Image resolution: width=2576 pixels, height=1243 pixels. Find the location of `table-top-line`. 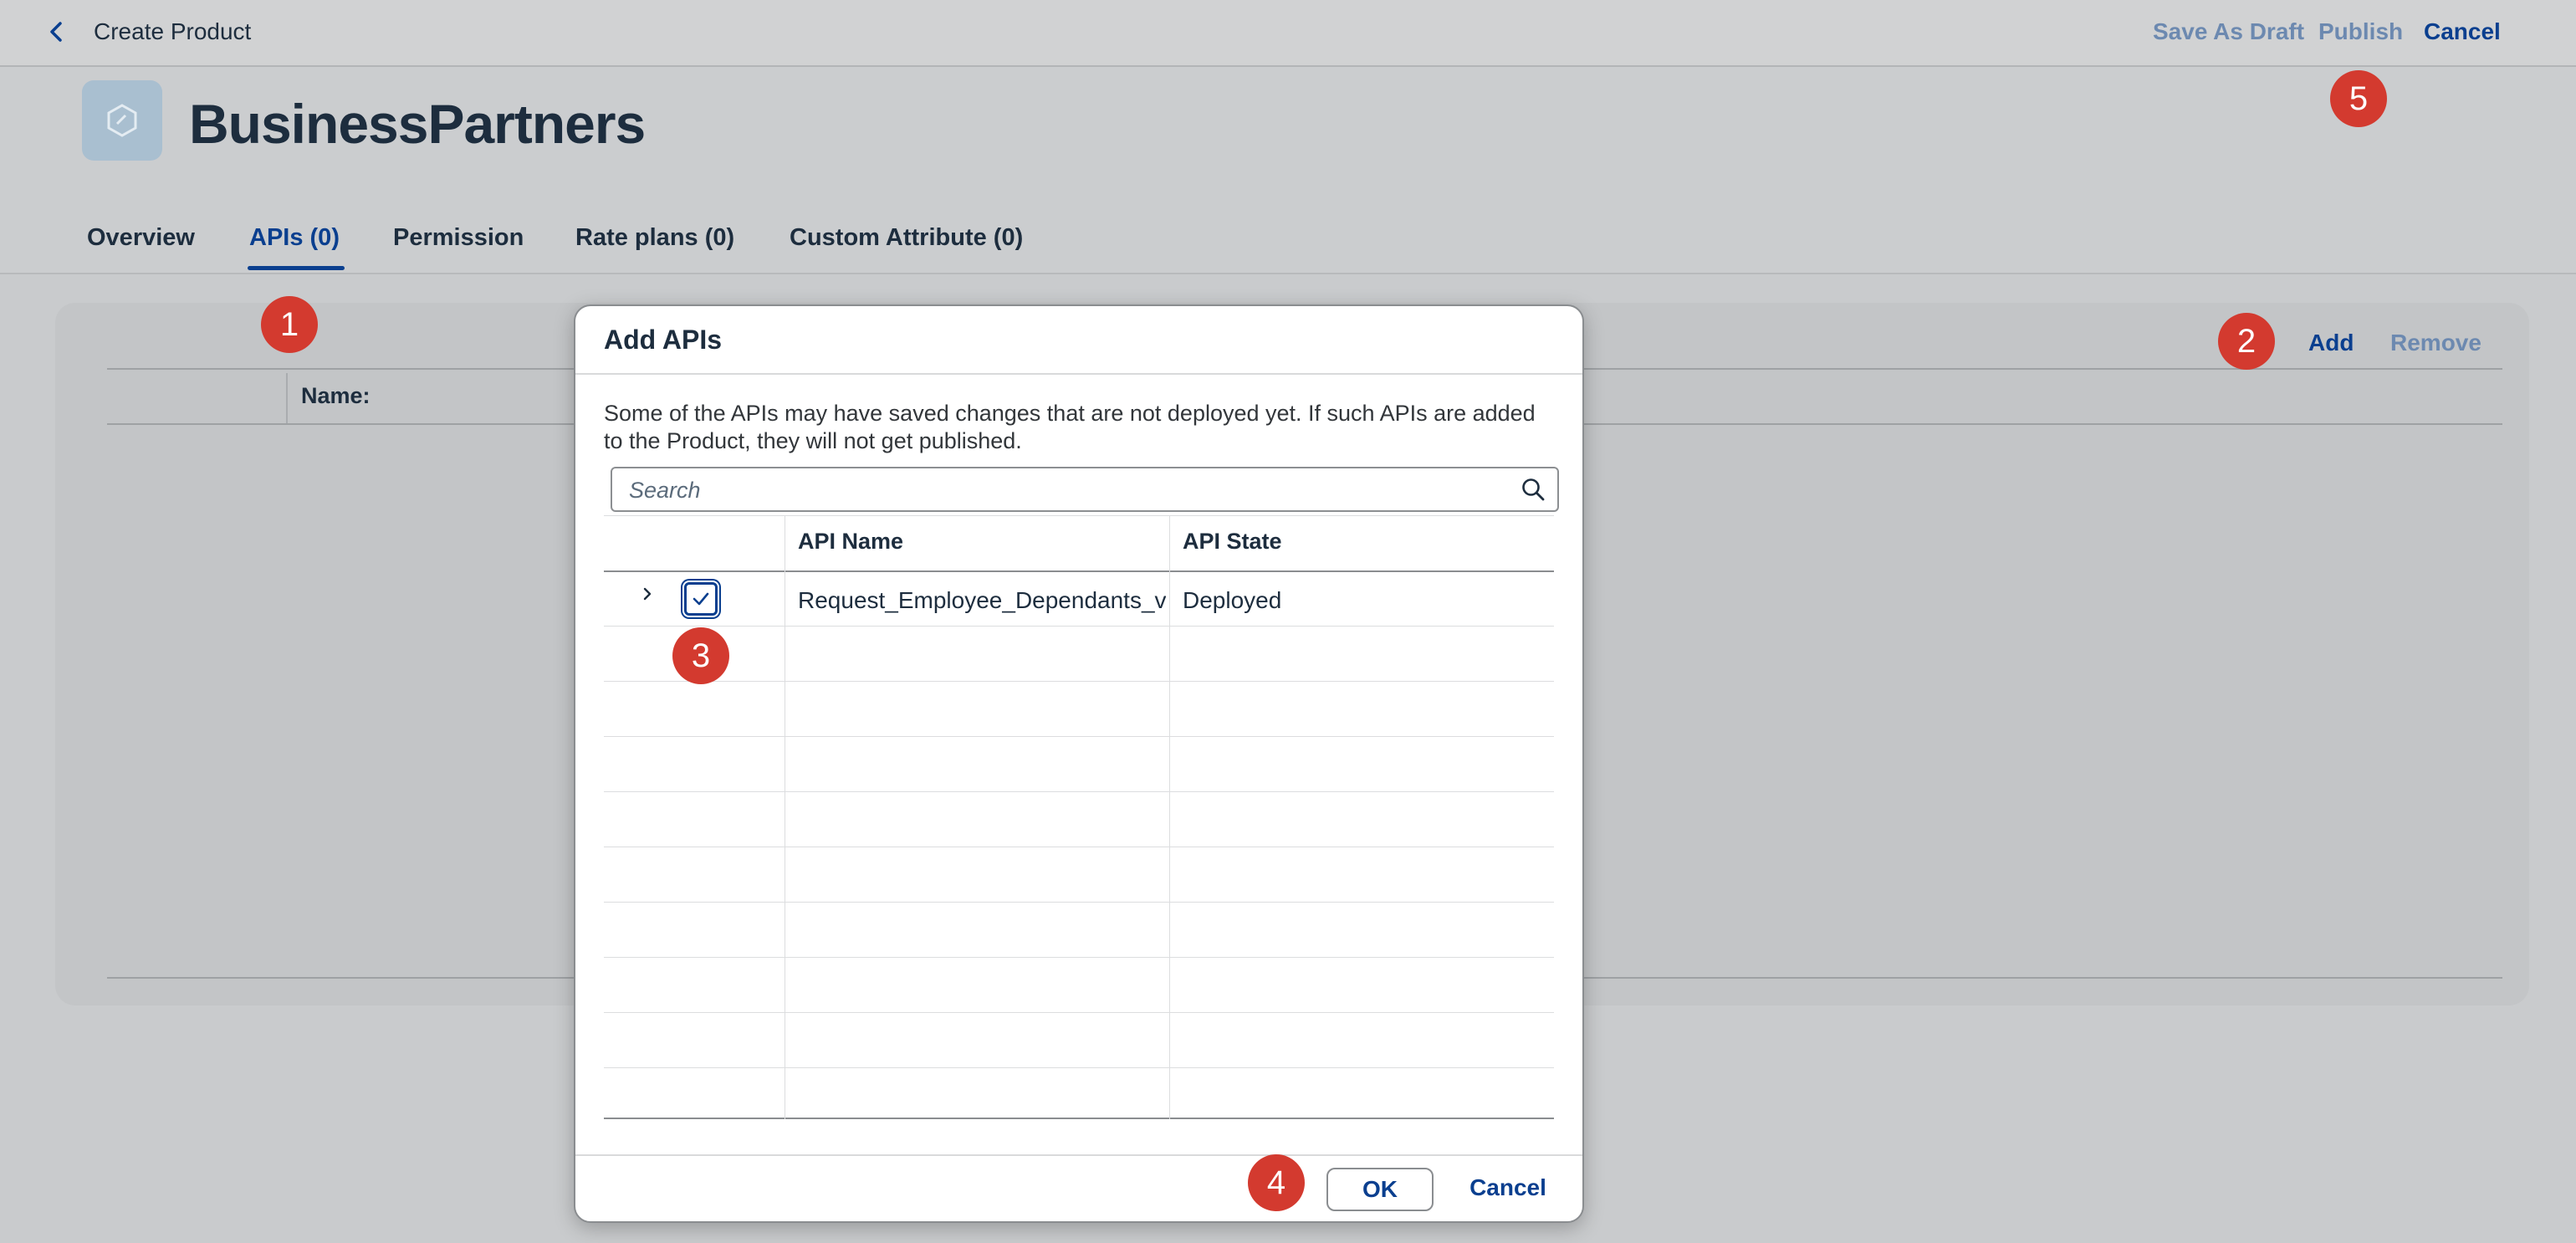

table-top-line is located at coordinates (1079, 515).